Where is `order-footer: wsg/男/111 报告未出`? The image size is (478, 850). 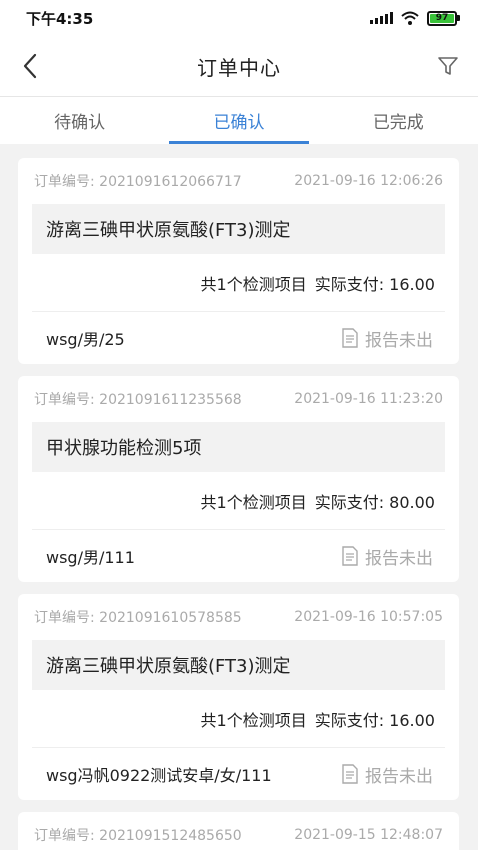
order-footer: wsg/男/111 报告未出 is located at coordinates (238, 556).